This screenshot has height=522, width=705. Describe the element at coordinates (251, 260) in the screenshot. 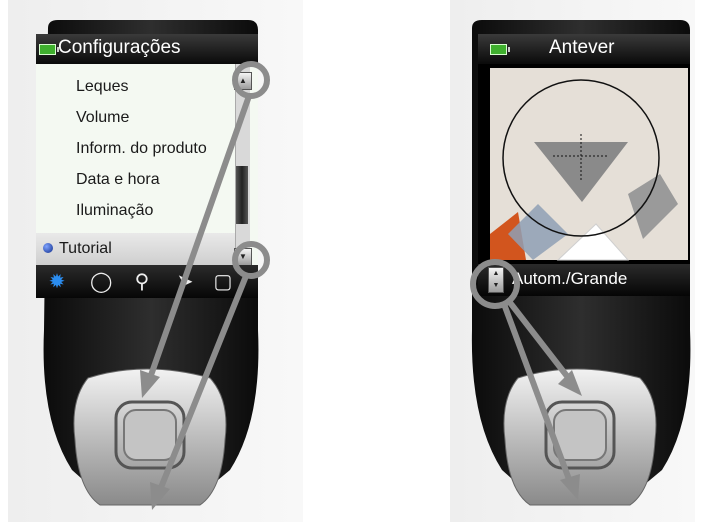

I see `annotation-circle-down` at that location.